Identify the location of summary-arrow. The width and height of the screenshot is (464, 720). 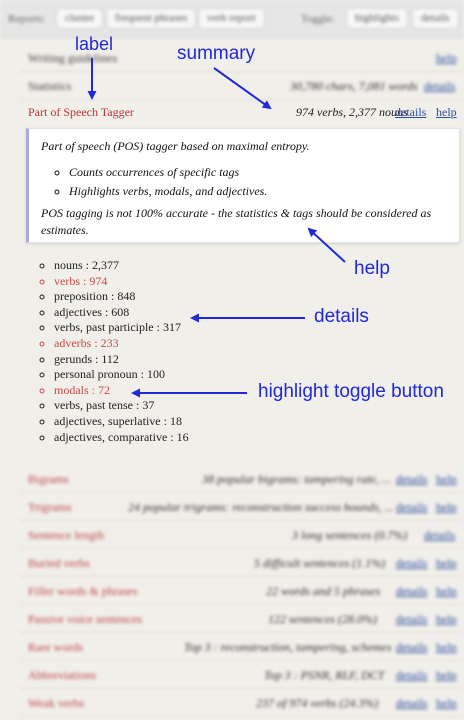
(242, 88).